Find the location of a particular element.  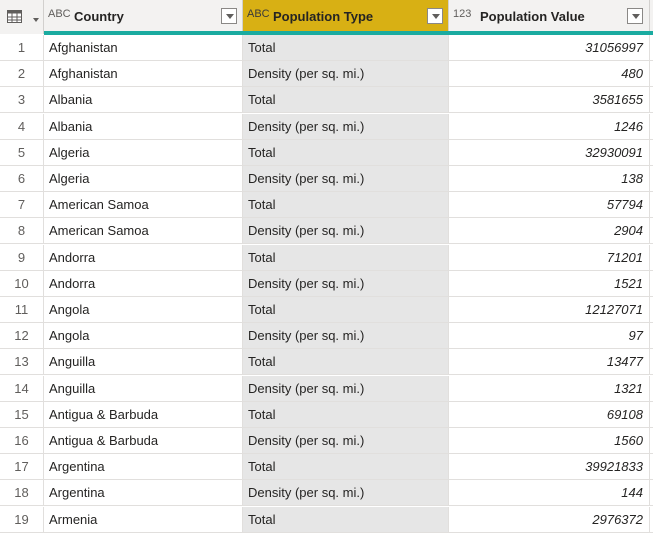

table-row: 4 Albania Density (per sq. mi.) 1246 is located at coordinates (326, 126).